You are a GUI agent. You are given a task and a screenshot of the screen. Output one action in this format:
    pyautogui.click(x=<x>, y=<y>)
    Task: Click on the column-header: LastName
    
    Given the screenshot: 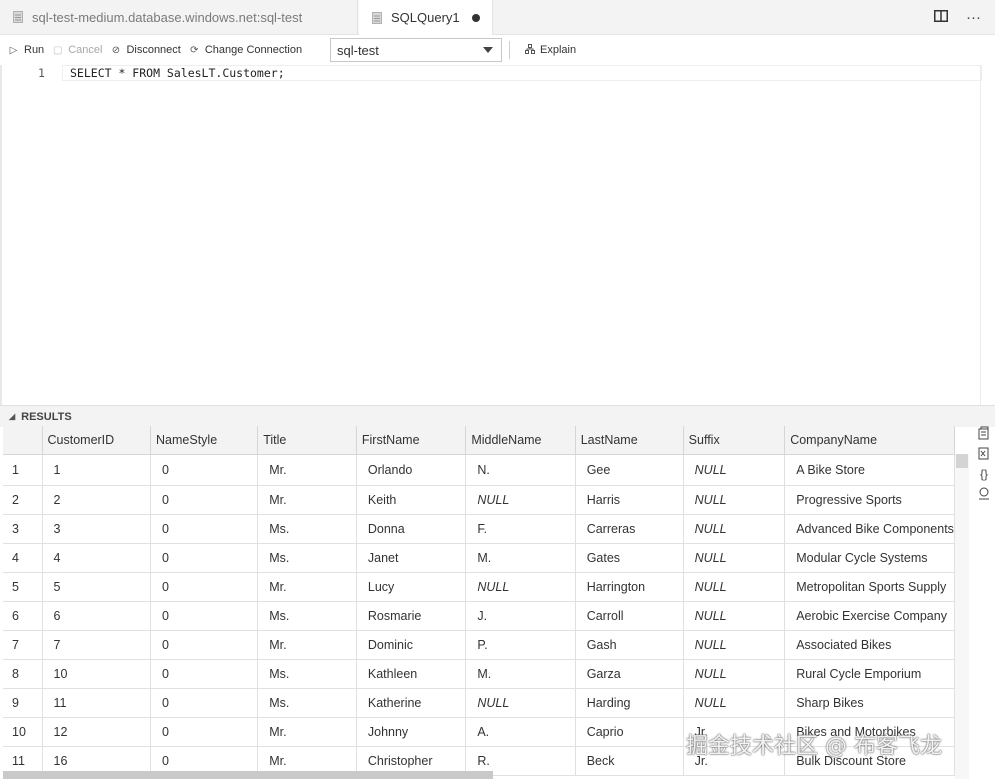 What is the action you would take?
    pyautogui.click(x=629, y=440)
    